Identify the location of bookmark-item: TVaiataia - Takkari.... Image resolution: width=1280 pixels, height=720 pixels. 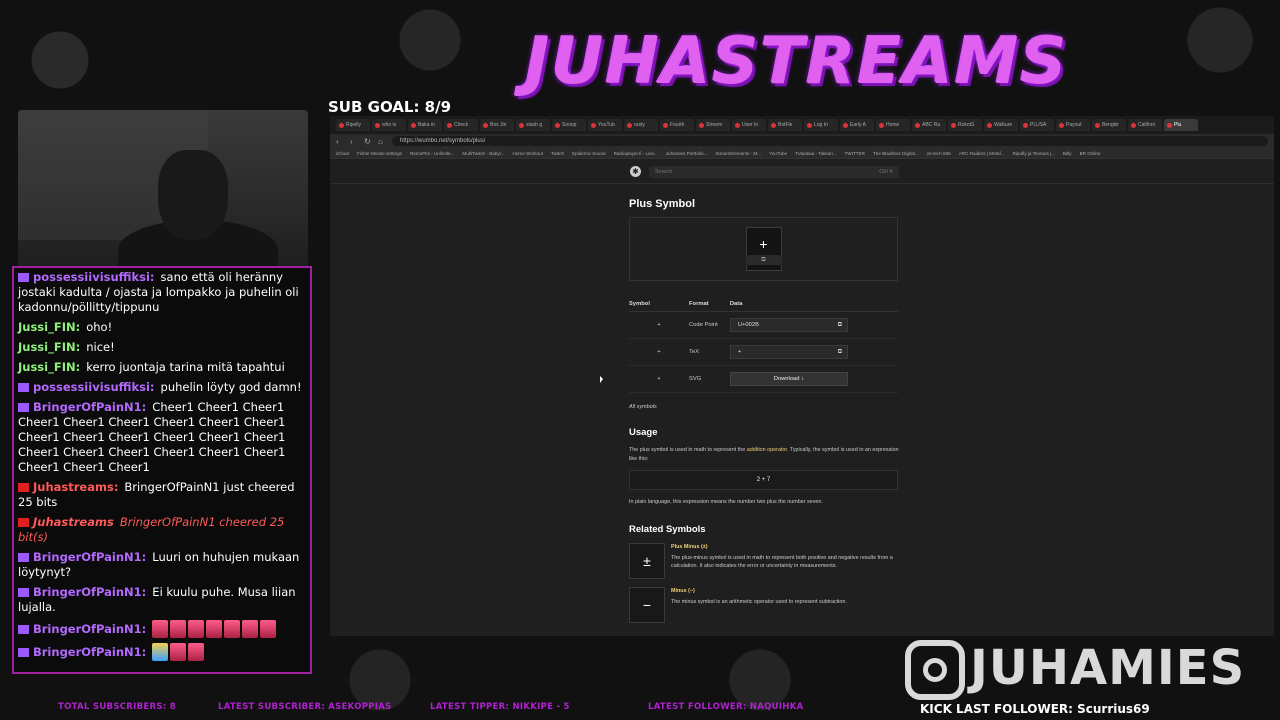
(815, 153).